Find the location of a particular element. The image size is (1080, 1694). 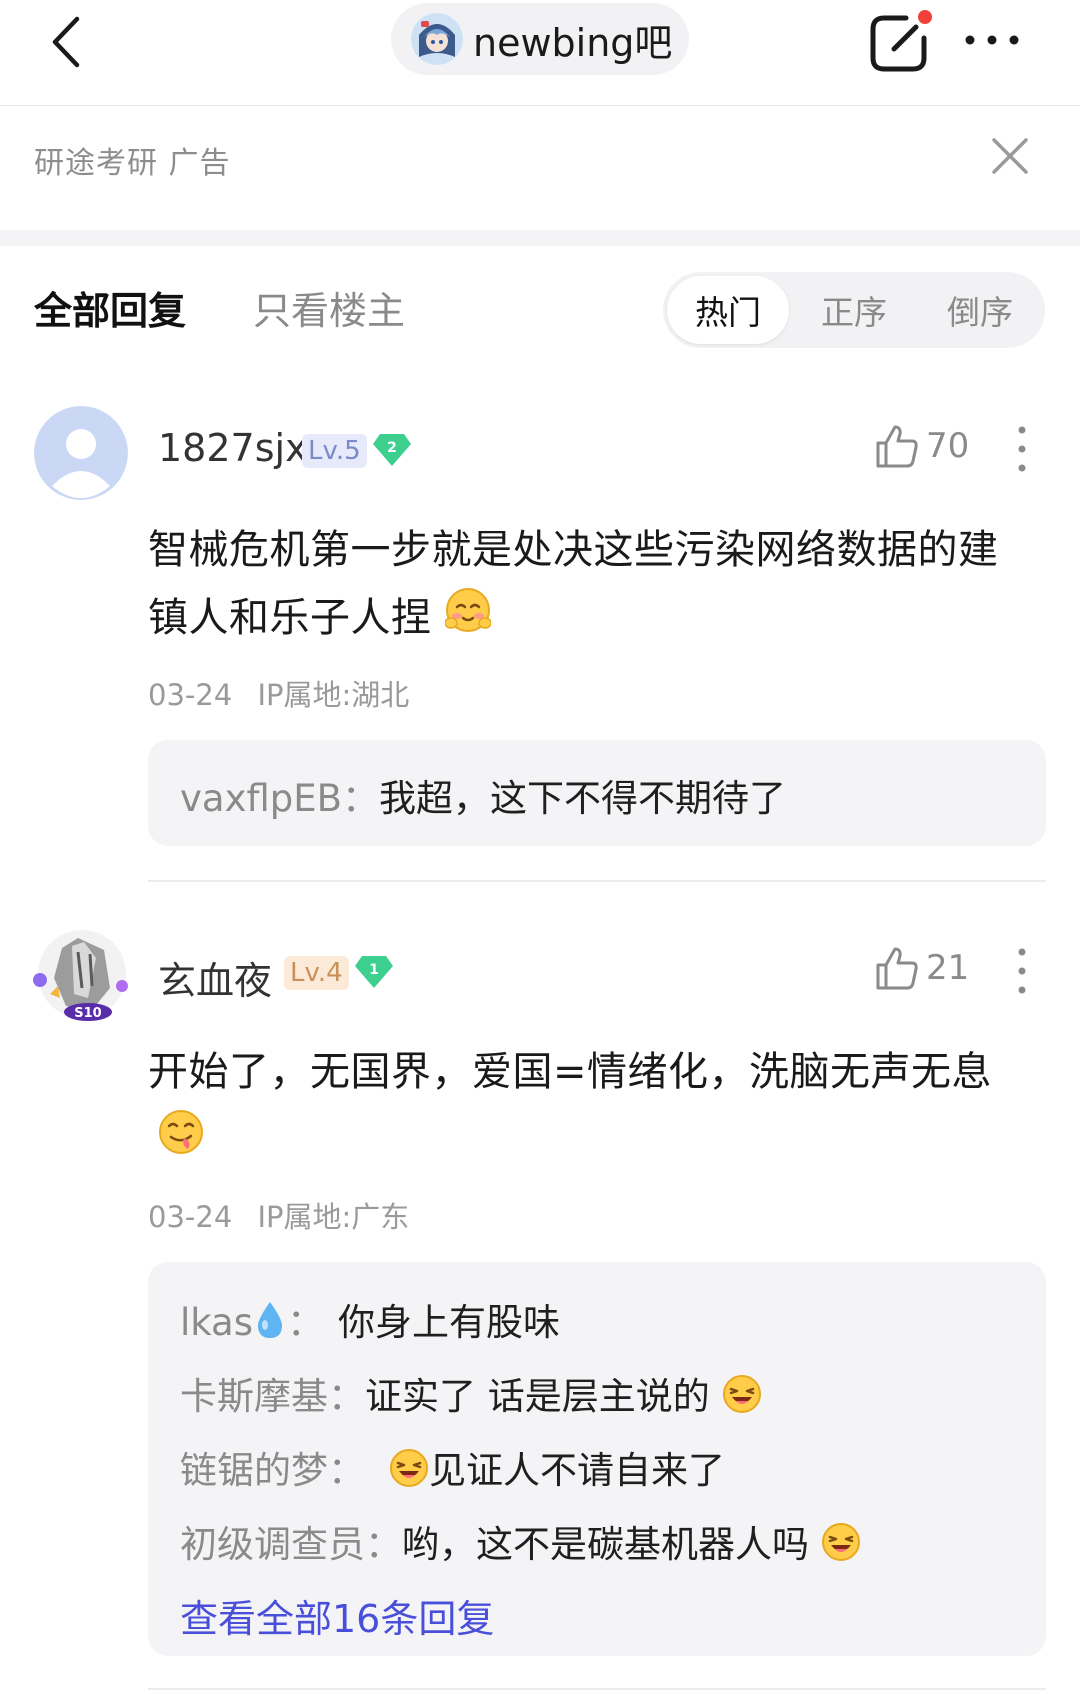

sub-reply: 初级调查员：哟，这不是碳基机器人吗 is located at coordinates (520, 1542).